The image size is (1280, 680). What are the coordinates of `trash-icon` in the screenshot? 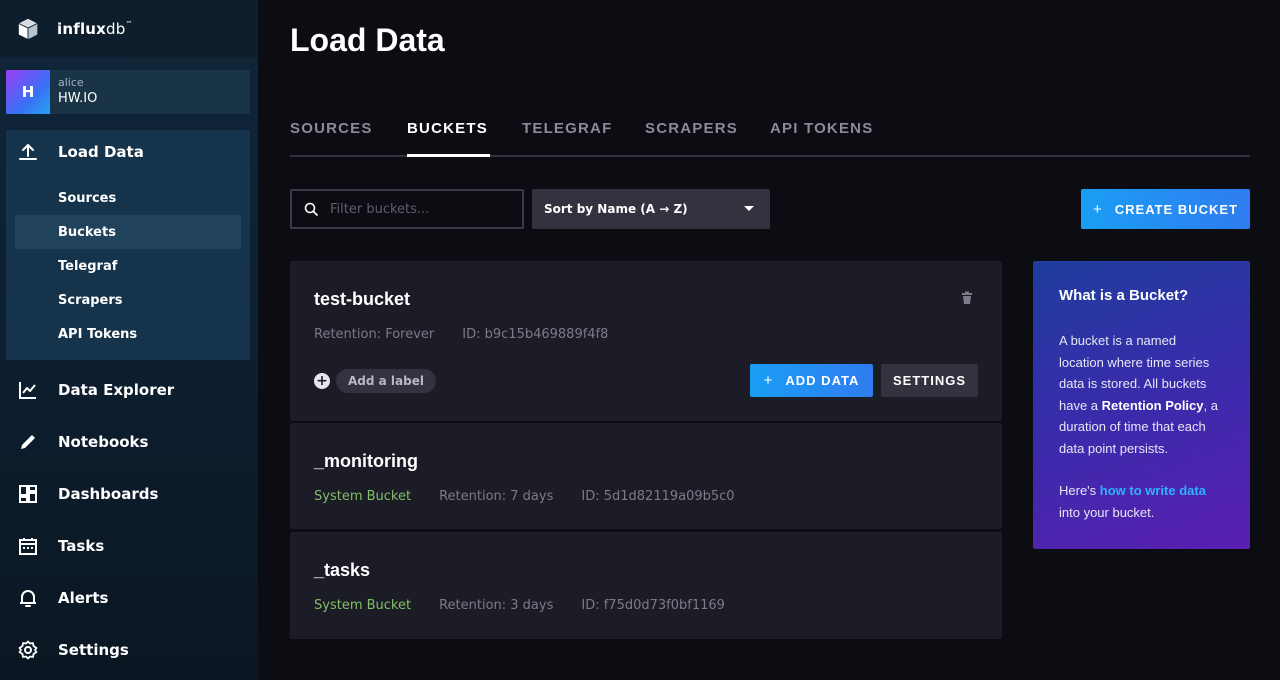 It's located at (967, 298).